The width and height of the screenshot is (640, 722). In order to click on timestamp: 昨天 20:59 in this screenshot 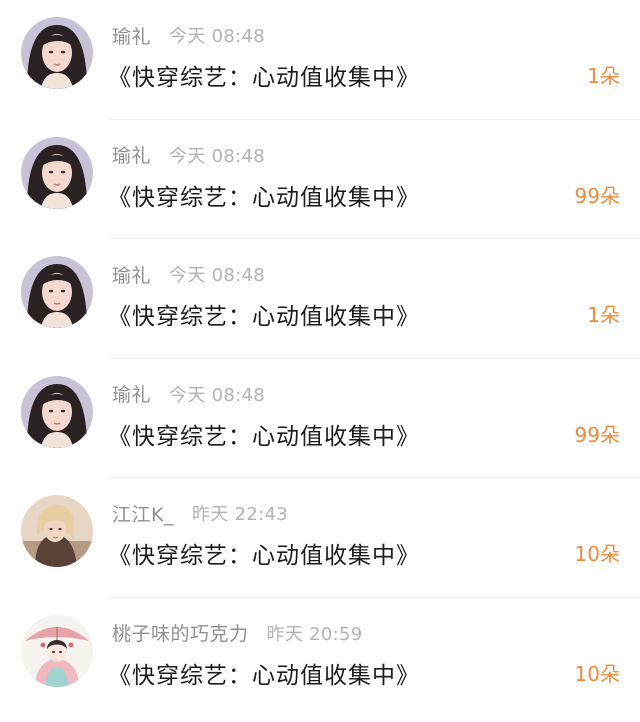, I will do `click(314, 634)`.